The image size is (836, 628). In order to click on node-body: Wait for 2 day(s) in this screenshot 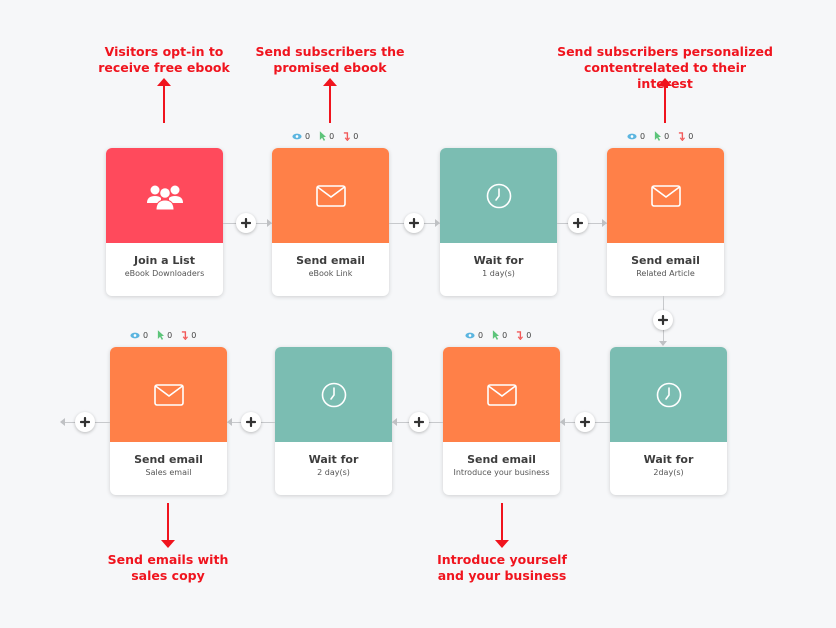, I will do `click(333, 468)`.